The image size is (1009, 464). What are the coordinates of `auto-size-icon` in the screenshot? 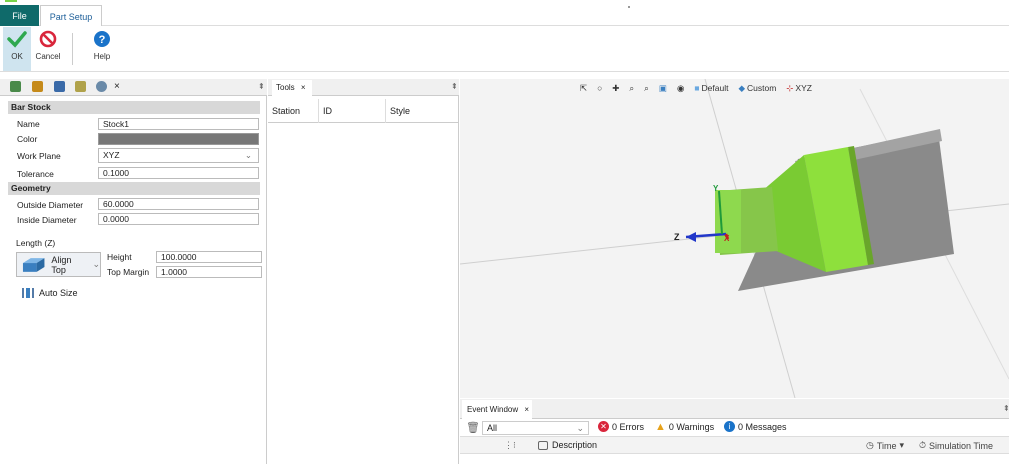 It's located at (28, 293).